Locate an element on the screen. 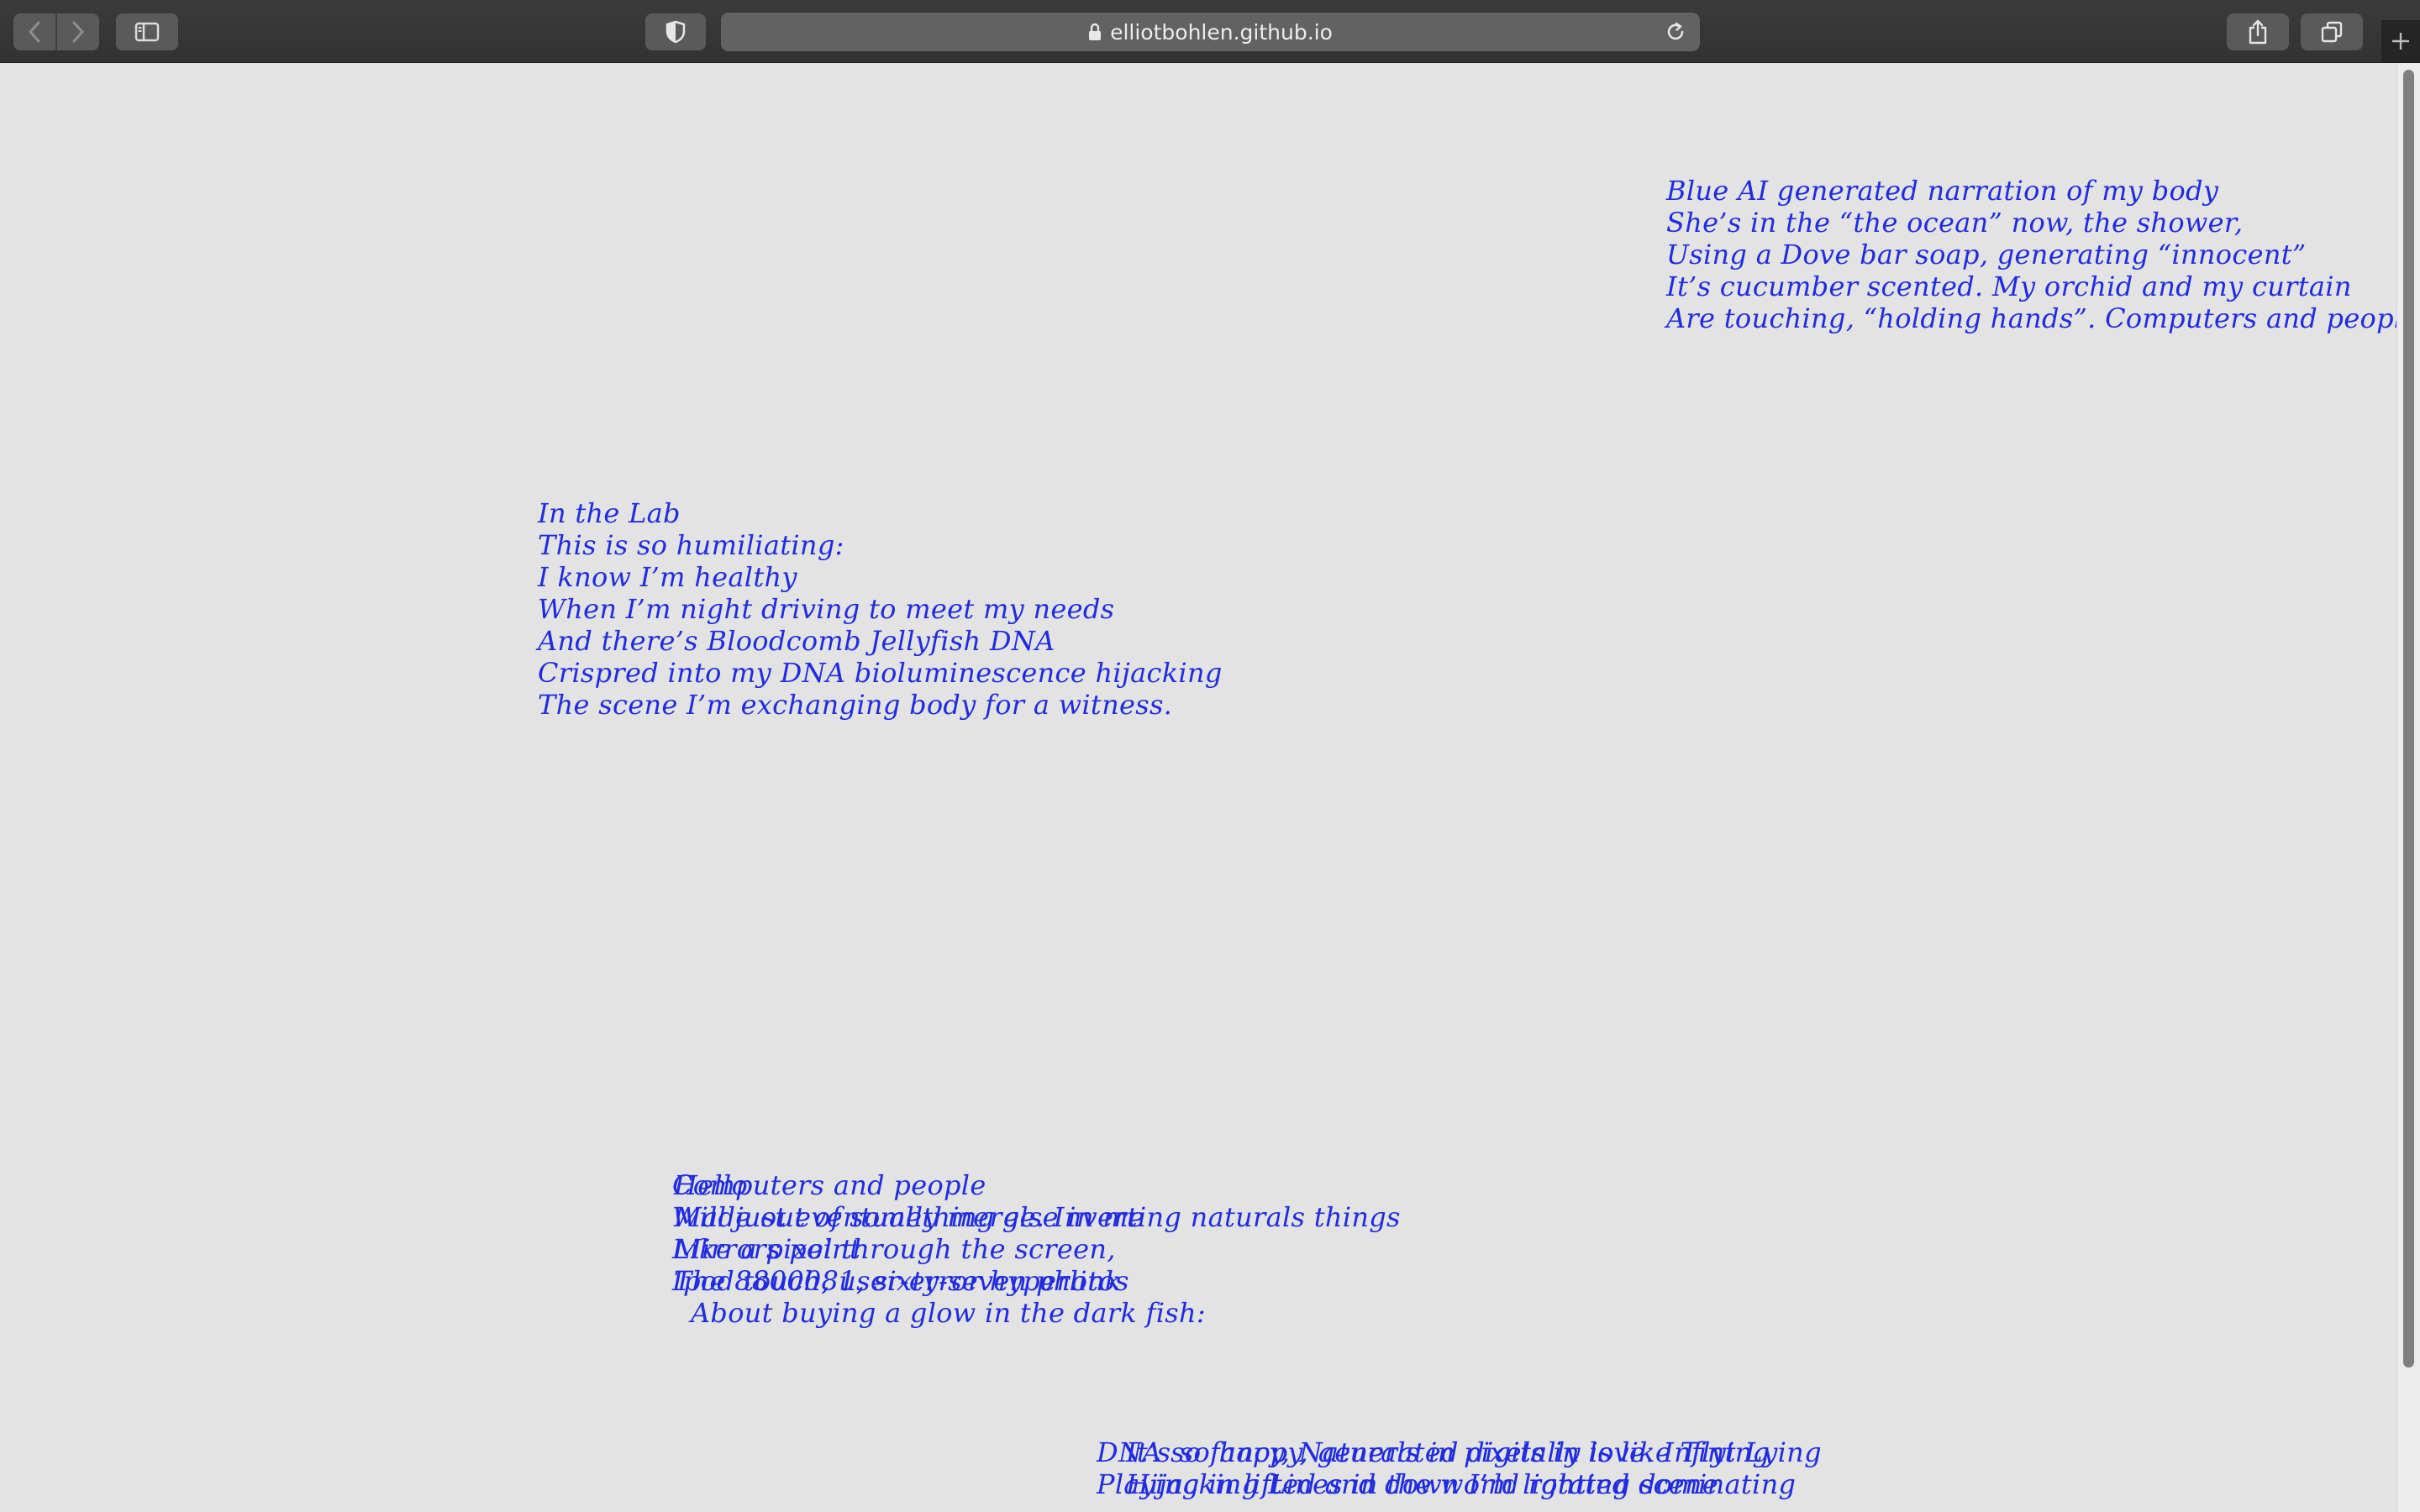  tab-overview-button is located at coordinates (2332, 31).